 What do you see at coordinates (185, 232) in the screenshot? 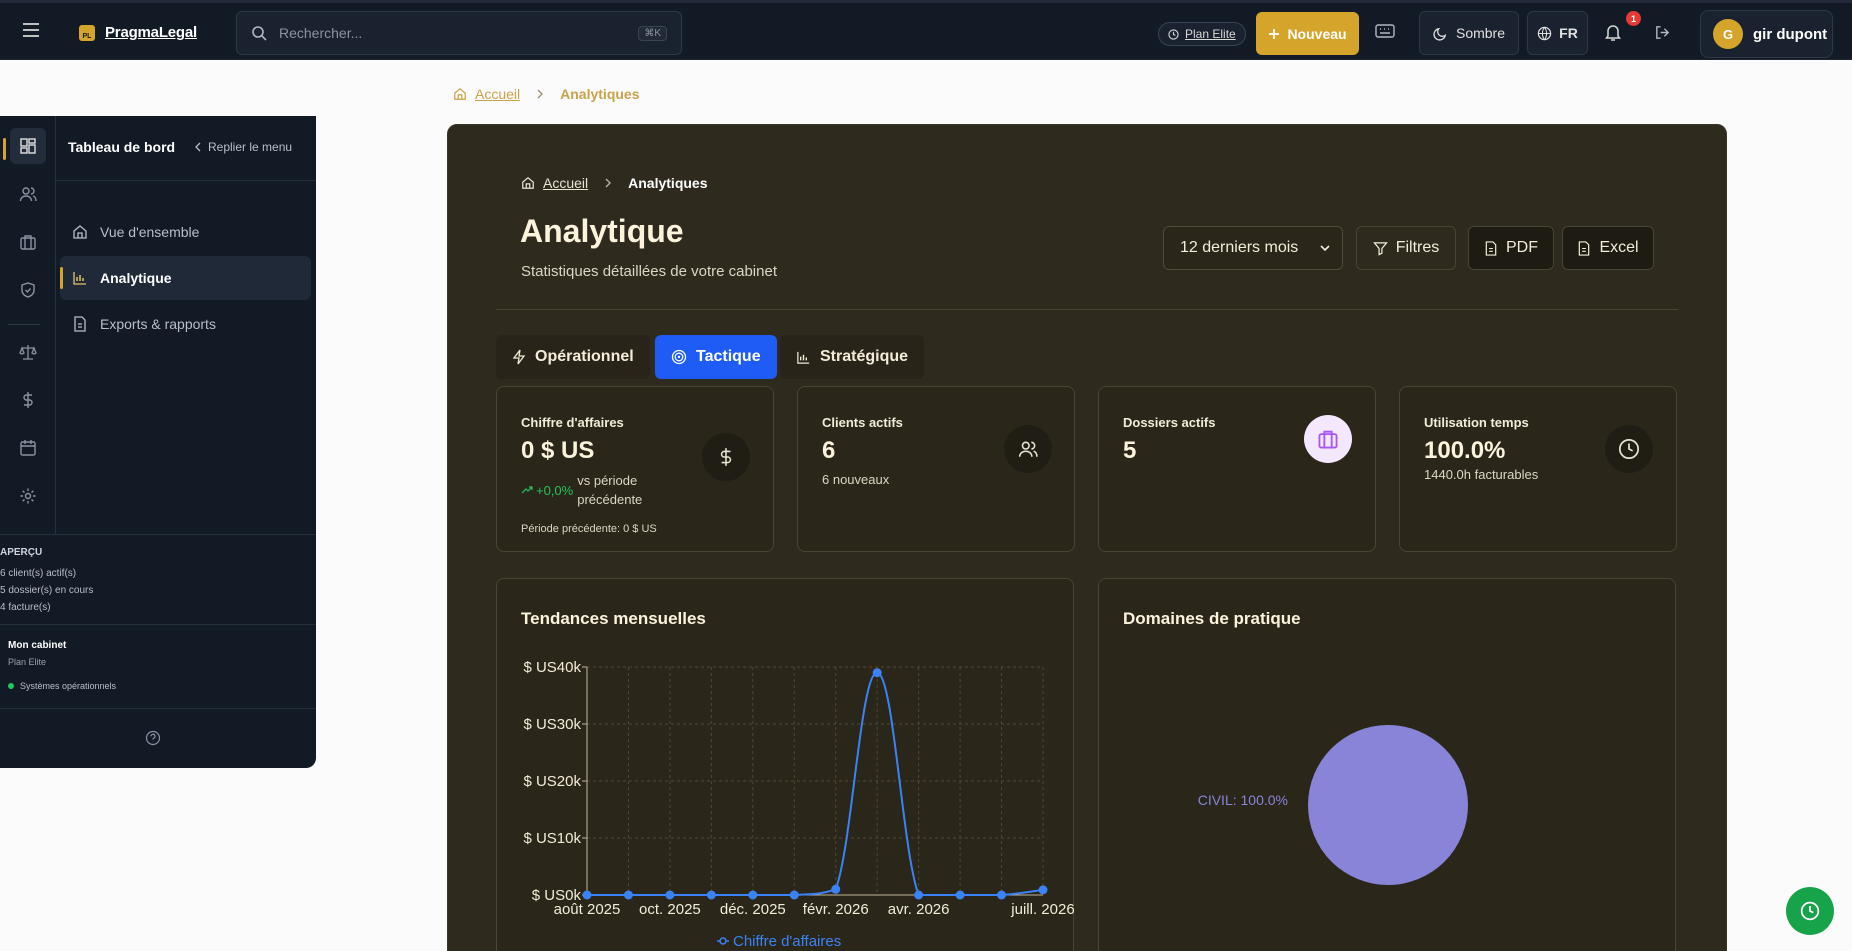
I see `sidebar-item-overview: Vue d'ensemble` at bounding box center [185, 232].